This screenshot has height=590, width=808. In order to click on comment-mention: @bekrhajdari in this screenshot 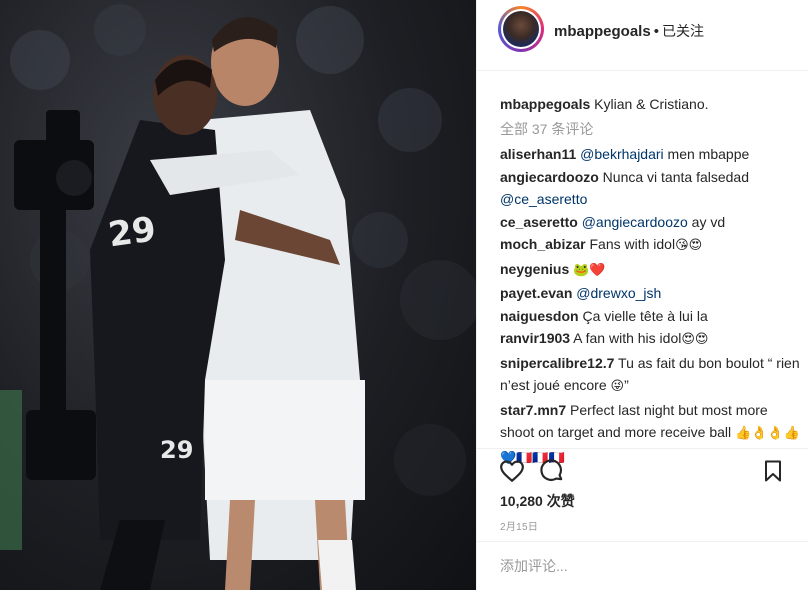, I will do `click(621, 154)`.